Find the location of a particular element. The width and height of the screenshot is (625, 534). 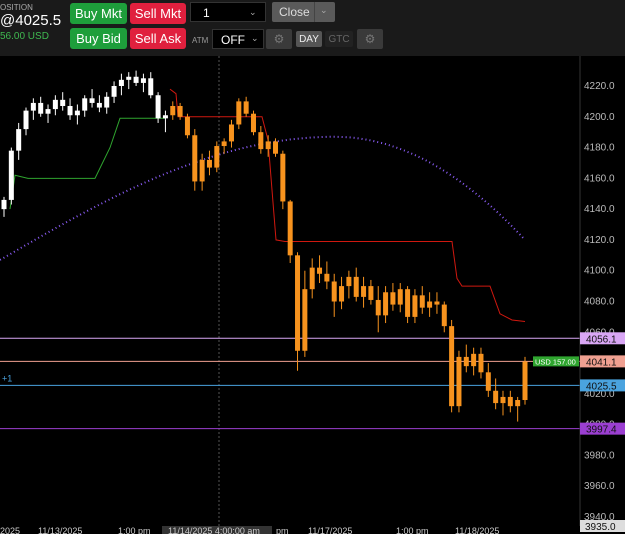

quantity-selector: 1 ⌄ is located at coordinates (228, 12).